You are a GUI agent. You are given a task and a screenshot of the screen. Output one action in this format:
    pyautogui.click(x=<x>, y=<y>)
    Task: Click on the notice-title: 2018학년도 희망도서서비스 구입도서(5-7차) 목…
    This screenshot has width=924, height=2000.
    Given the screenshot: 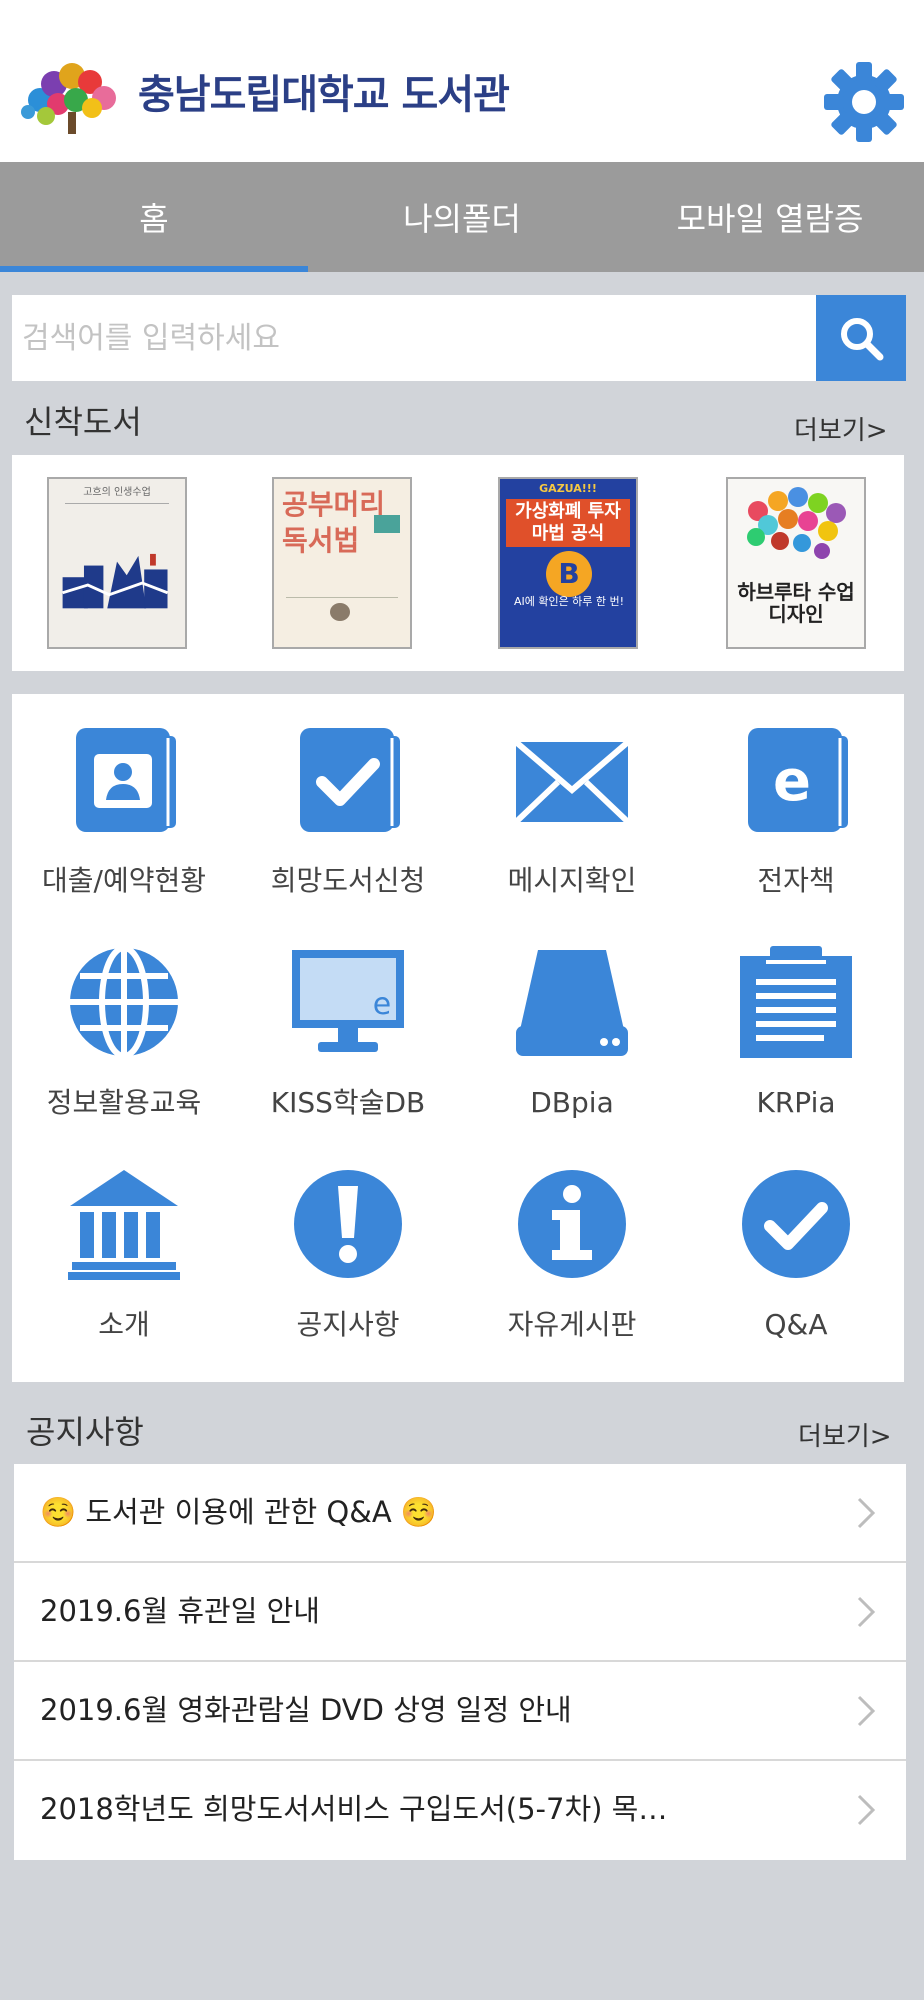 What is the action you would take?
    pyautogui.click(x=354, y=1809)
    